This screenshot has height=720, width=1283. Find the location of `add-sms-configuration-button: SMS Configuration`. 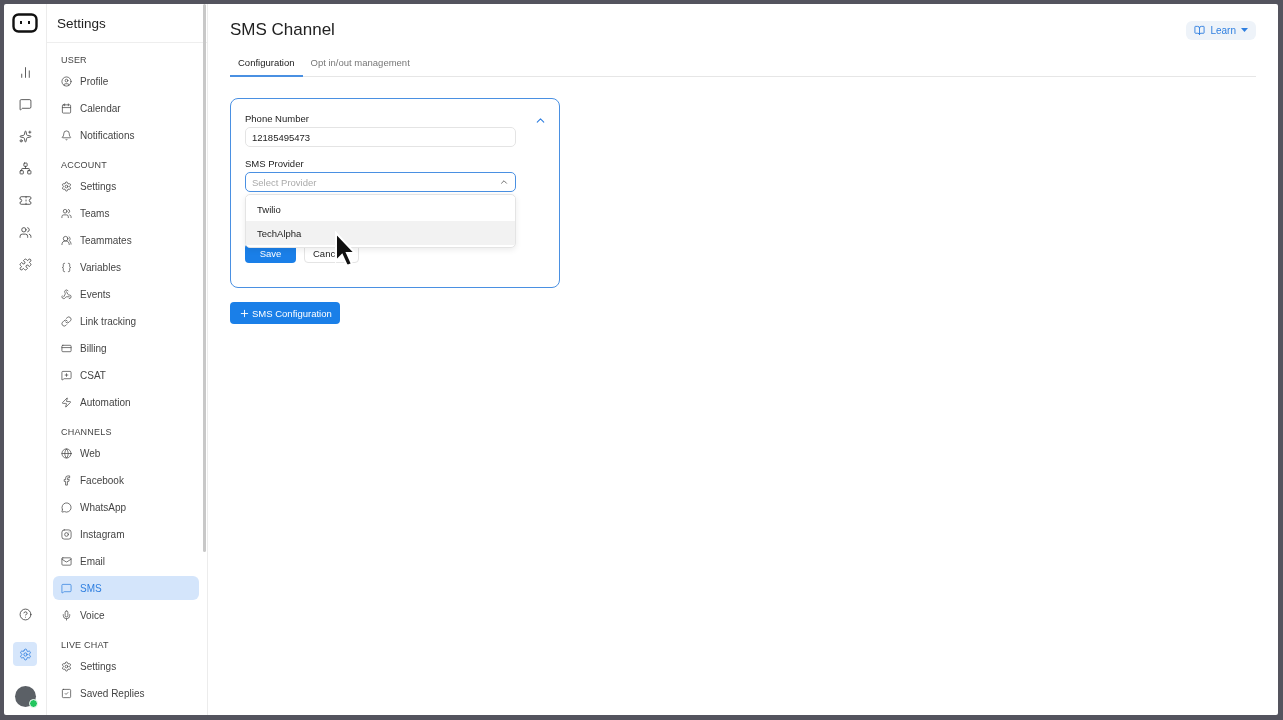

add-sms-configuration-button: SMS Configuration is located at coordinates (285, 313).